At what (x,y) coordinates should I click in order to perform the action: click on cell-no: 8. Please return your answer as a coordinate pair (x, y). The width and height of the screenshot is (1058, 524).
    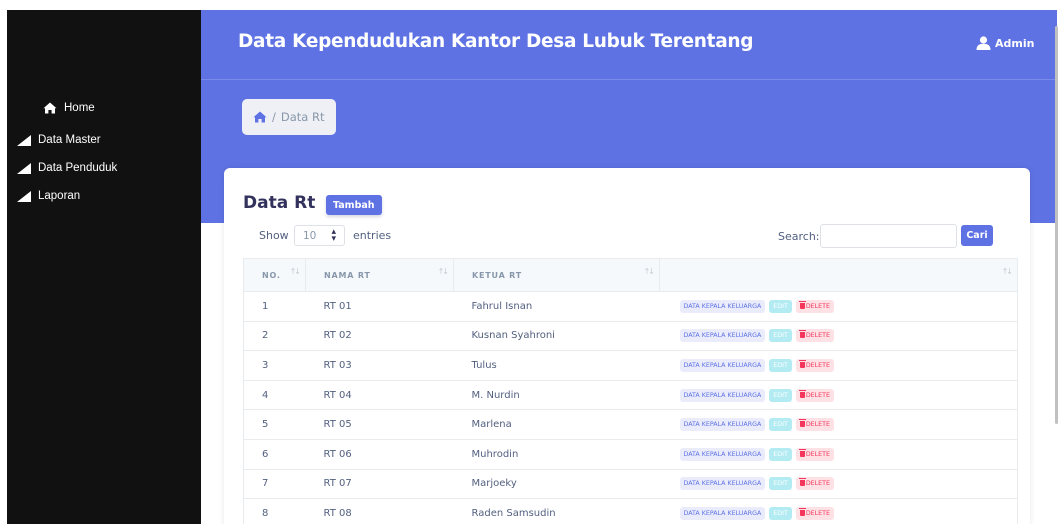
    Looking at the image, I should click on (274, 511).